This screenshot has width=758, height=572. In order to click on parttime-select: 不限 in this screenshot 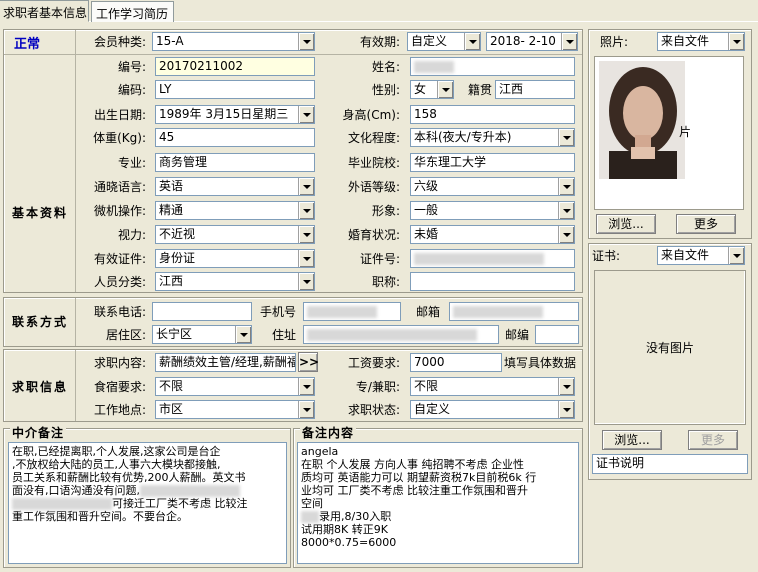, I will do `click(492, 386)`.